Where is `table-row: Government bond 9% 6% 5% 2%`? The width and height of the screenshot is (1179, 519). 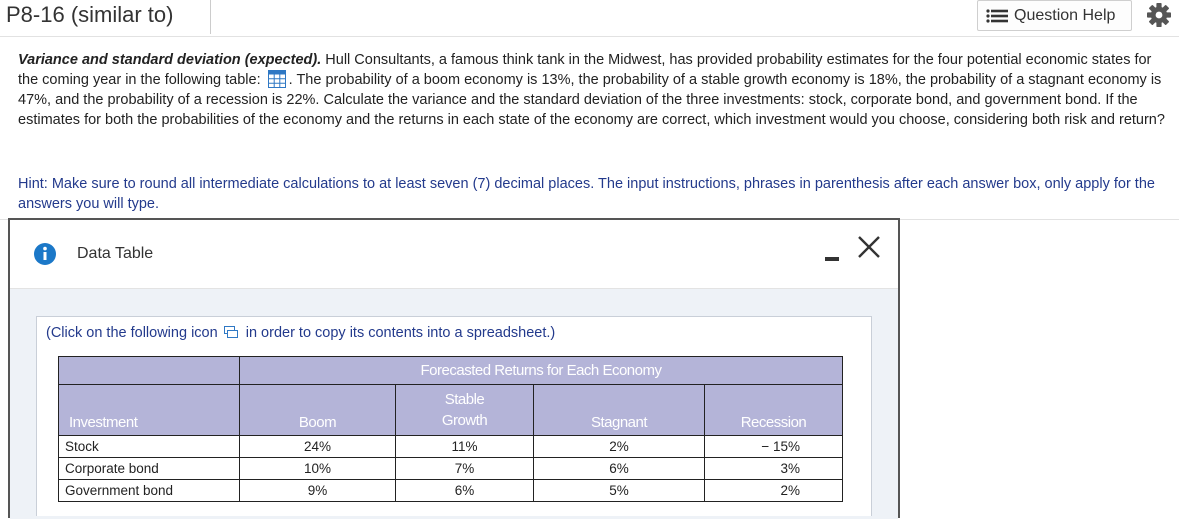 table-row: Government bond 9% 6% 5% 2% is located at coordinates (450, 490).